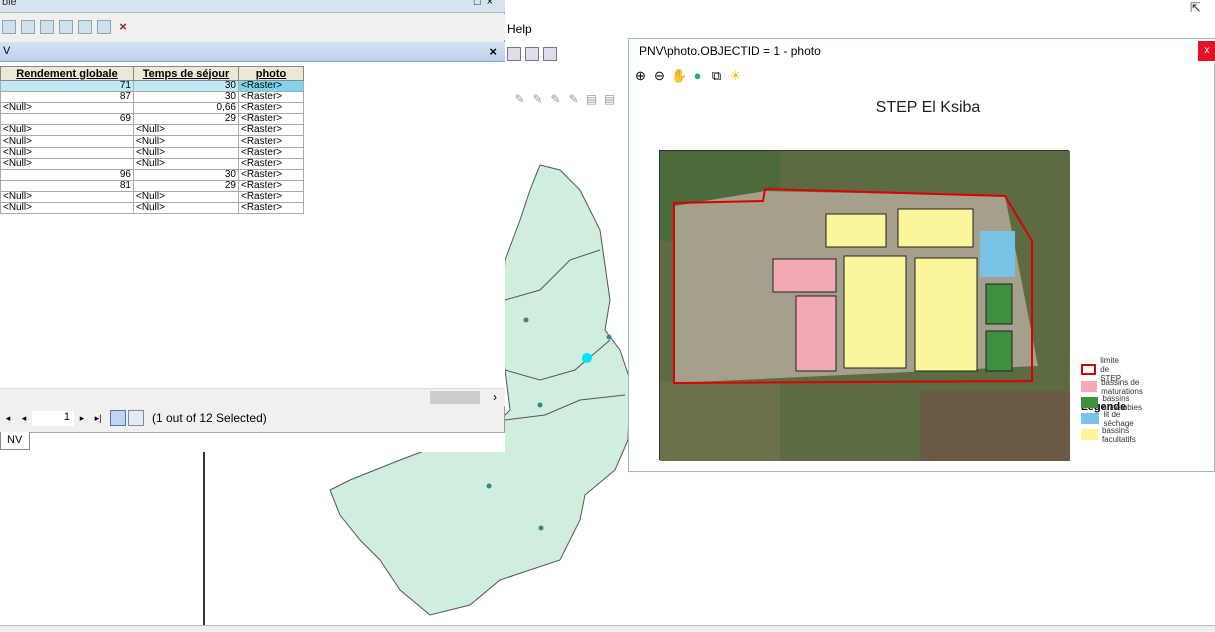 This screenshot has width=1215, height=632. Describe the element at coordinates (735, 75) in the screenshot. I see `sun-icon: ☀` at that location.